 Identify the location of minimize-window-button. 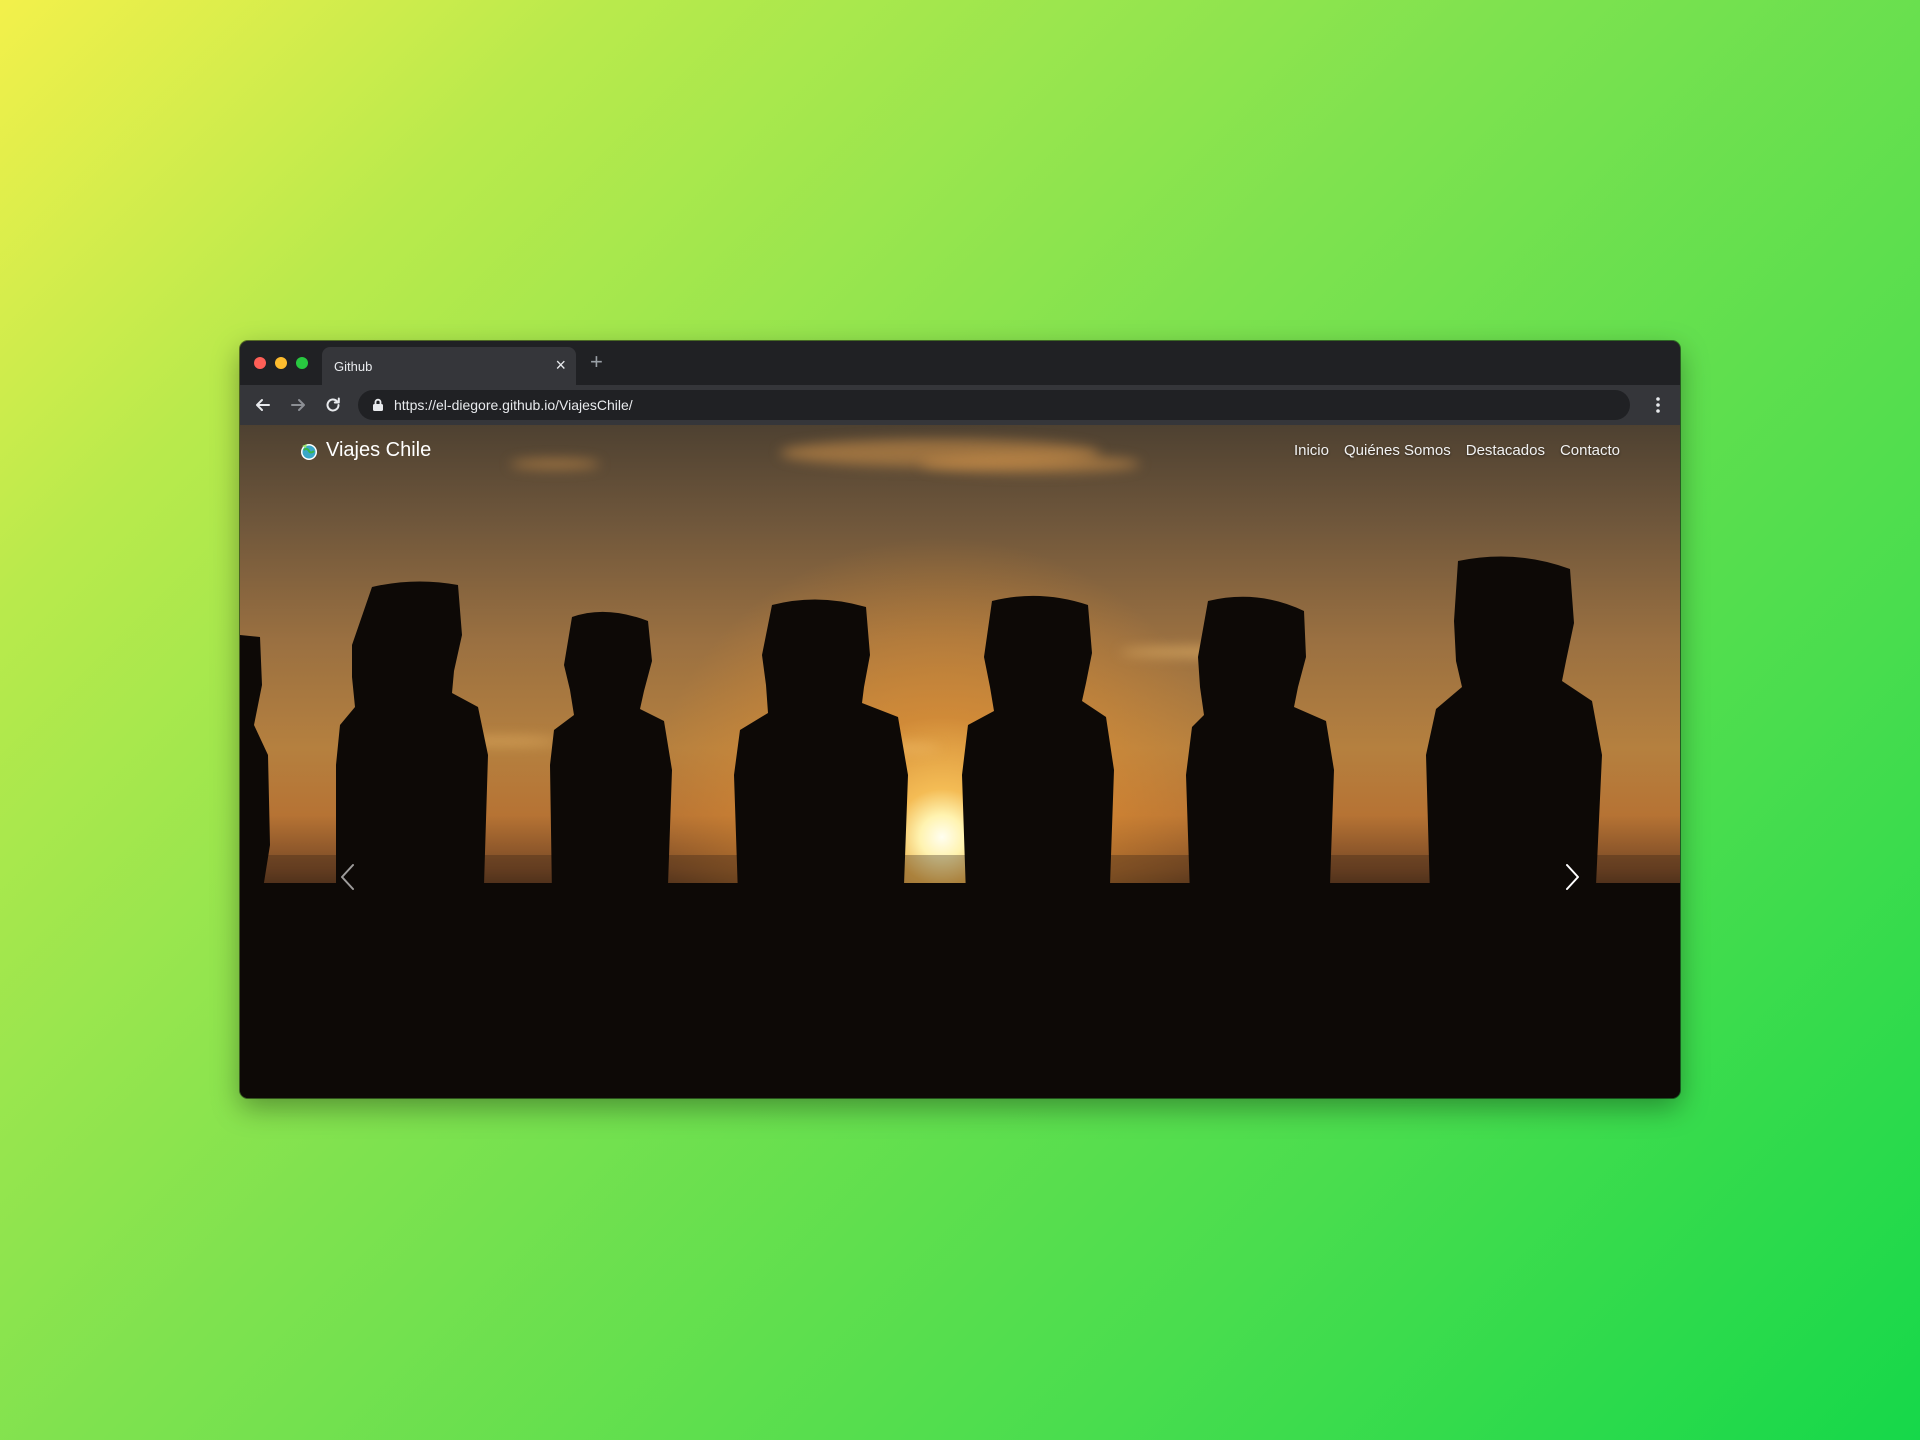
(281, 363).